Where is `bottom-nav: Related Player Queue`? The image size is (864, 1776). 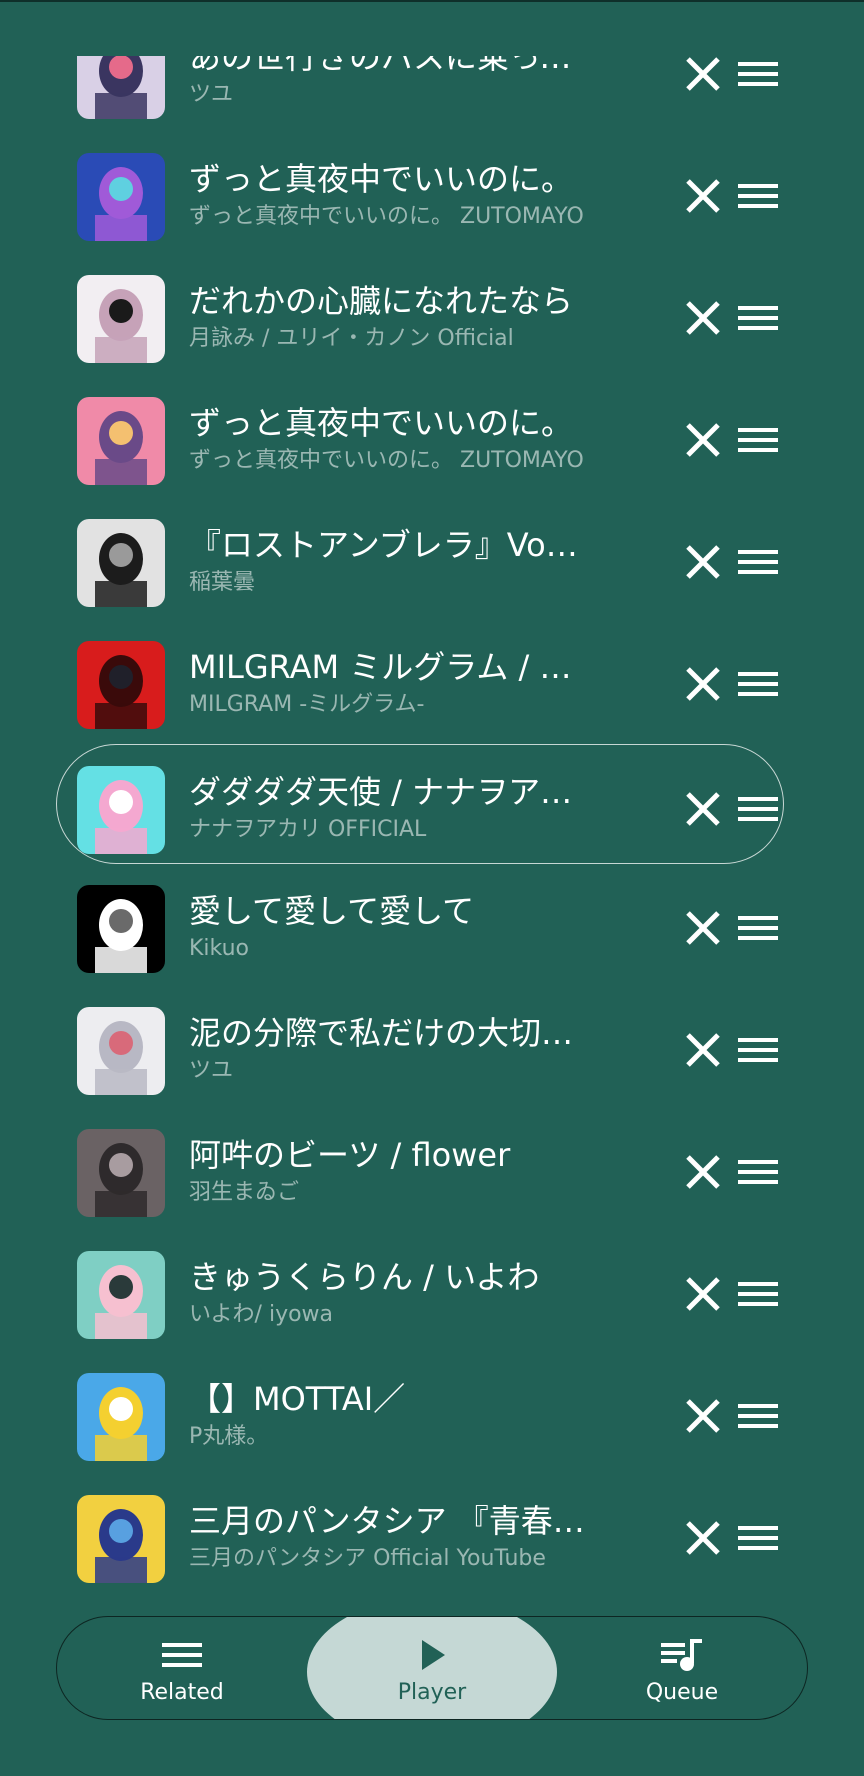
bottom-nav: Related Player Queue is located at coordinates (432, 1668).